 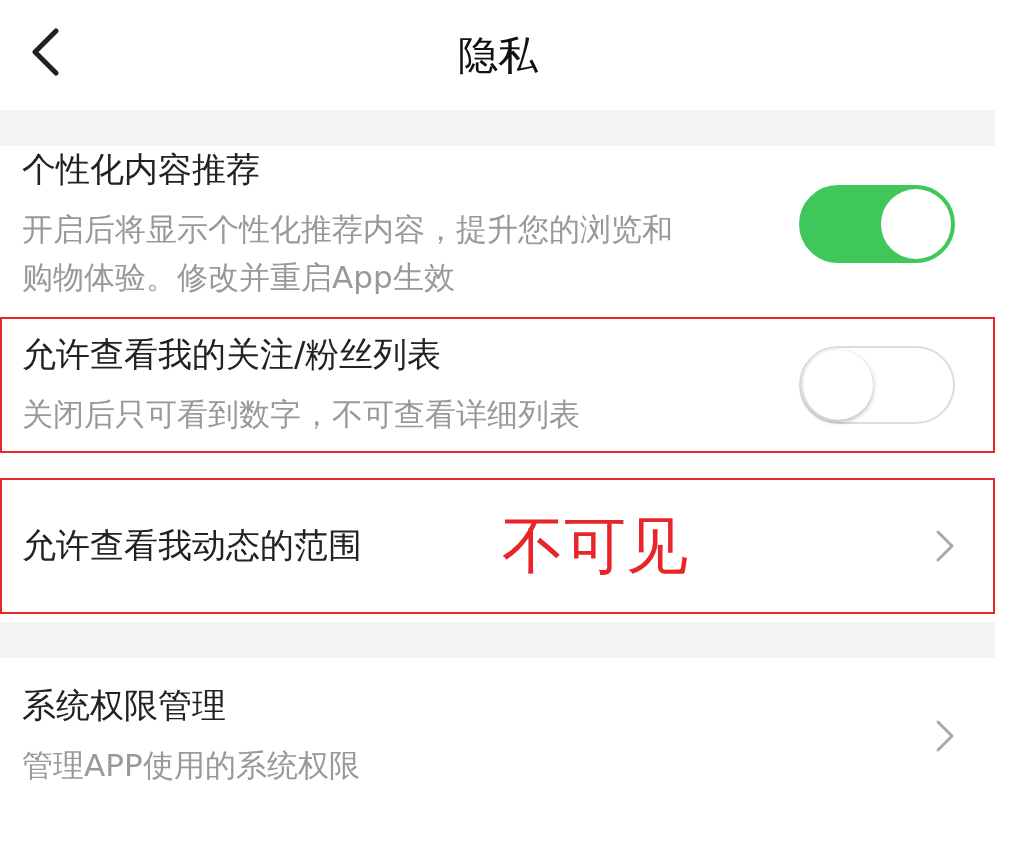 What do you see at coordinates (124, 705) in the screenshot?
I see `setting-title: 系统权限管理` at bounding box center [124, 705].